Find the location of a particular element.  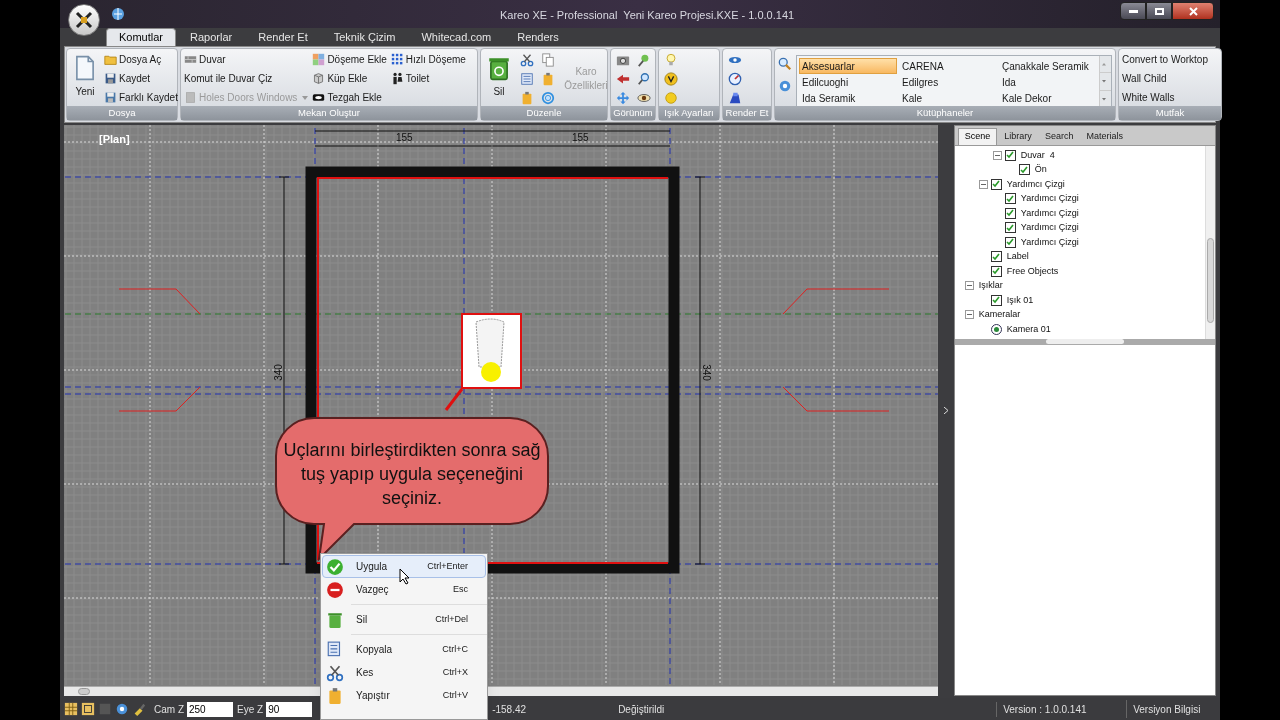

ribbon-tab: Teknik Çizim is located at coordinates (364, 37).